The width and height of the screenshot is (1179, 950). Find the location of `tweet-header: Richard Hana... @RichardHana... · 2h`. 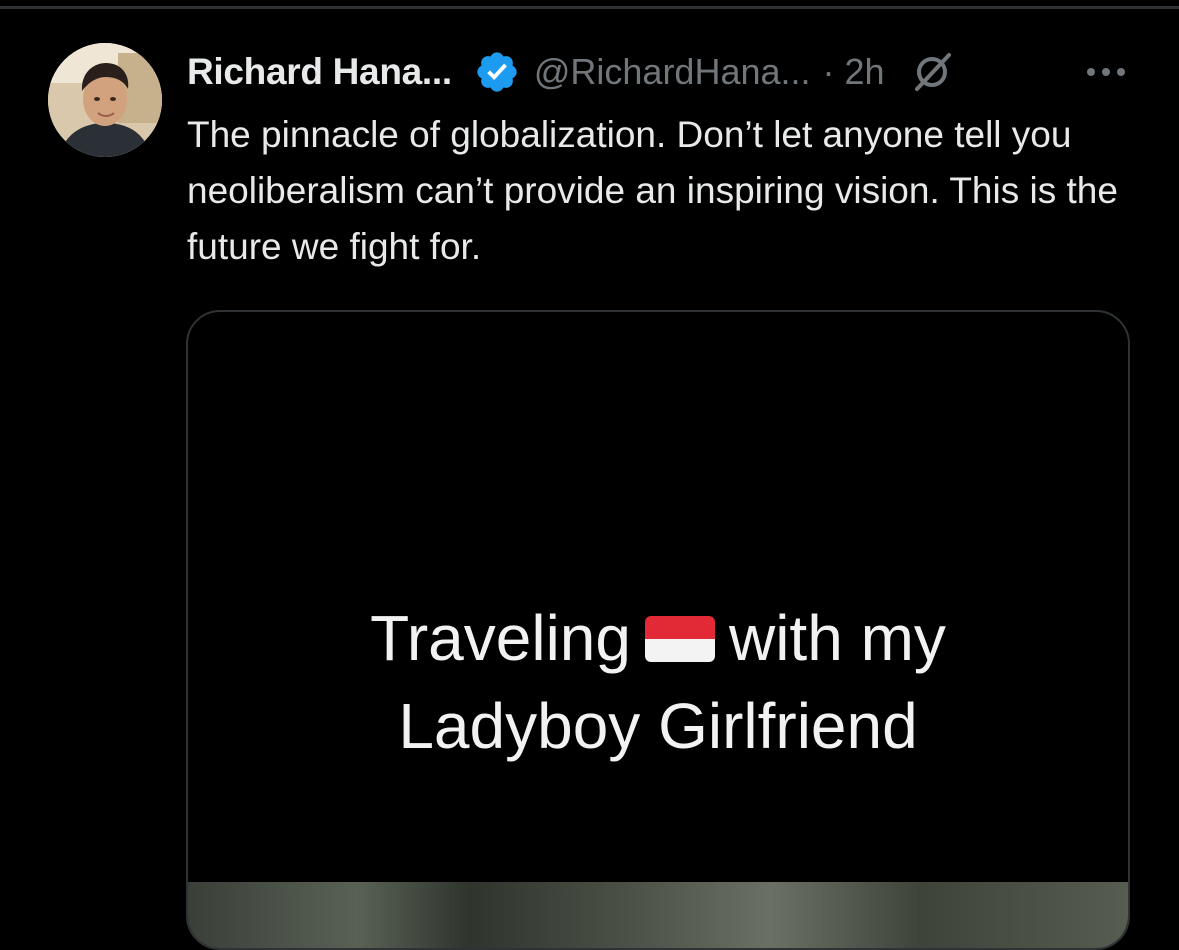

tweet-header: Richard Hana... @RichardHana... · 2h is located at coordinates (571, 72).